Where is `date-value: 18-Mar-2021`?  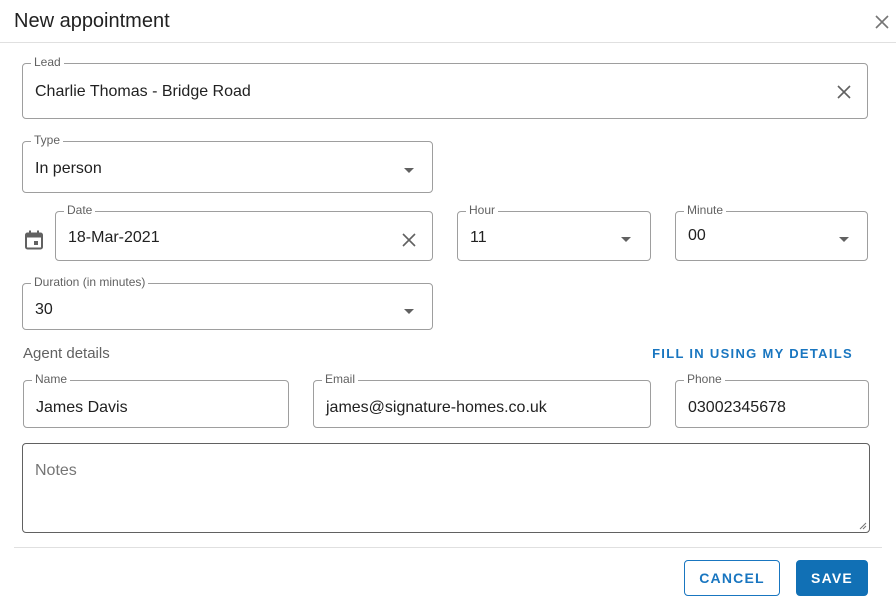
date-value: 18-Mar-2021 is located at coordinates (114, 237).